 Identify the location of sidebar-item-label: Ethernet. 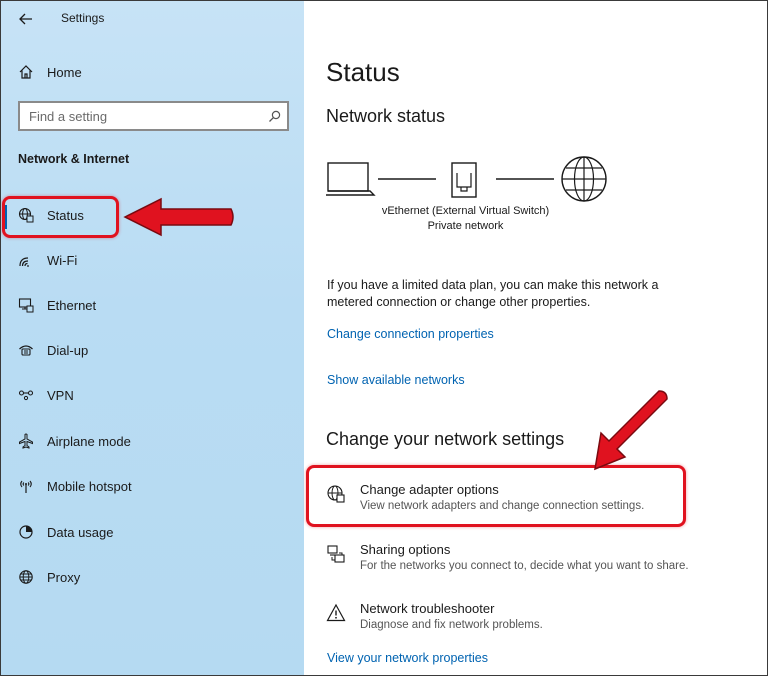
(72, 305).